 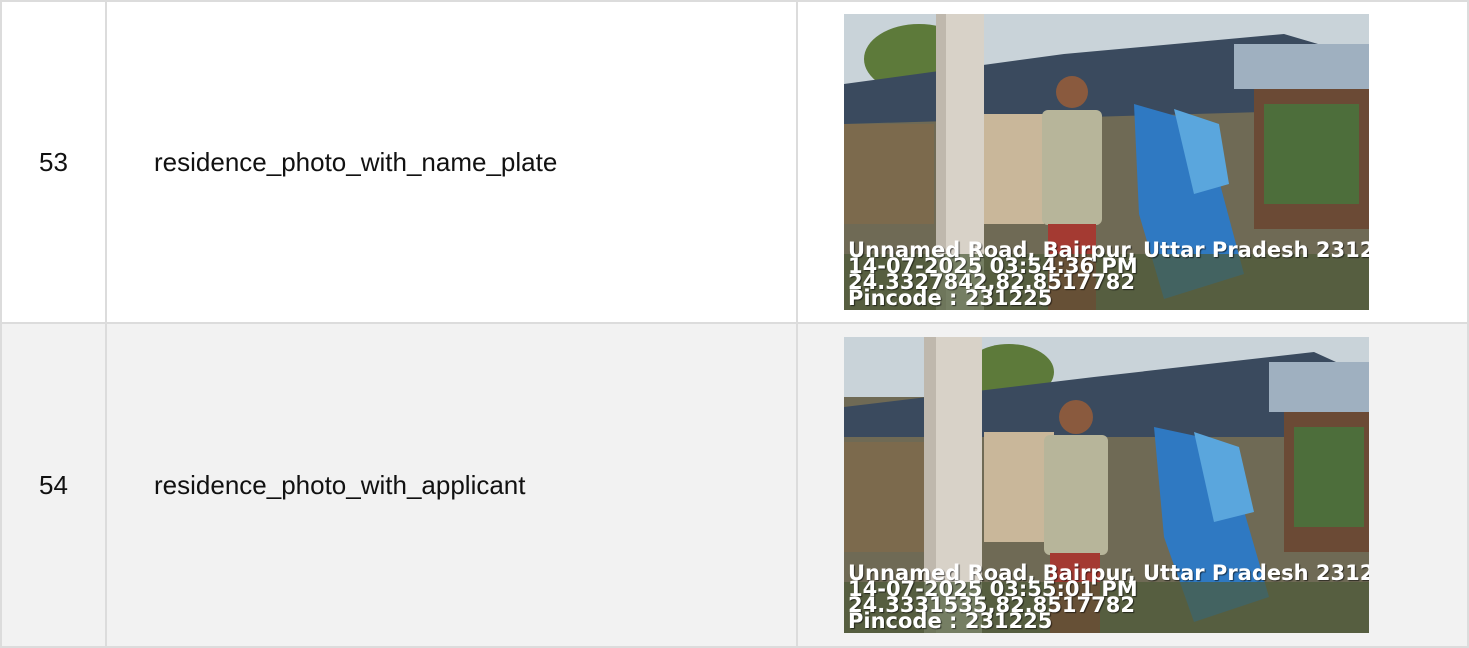 What do you see at coordinates (53, 485) in the screenshot?
I see `row-number: 54` at bounding box center [53, 485].